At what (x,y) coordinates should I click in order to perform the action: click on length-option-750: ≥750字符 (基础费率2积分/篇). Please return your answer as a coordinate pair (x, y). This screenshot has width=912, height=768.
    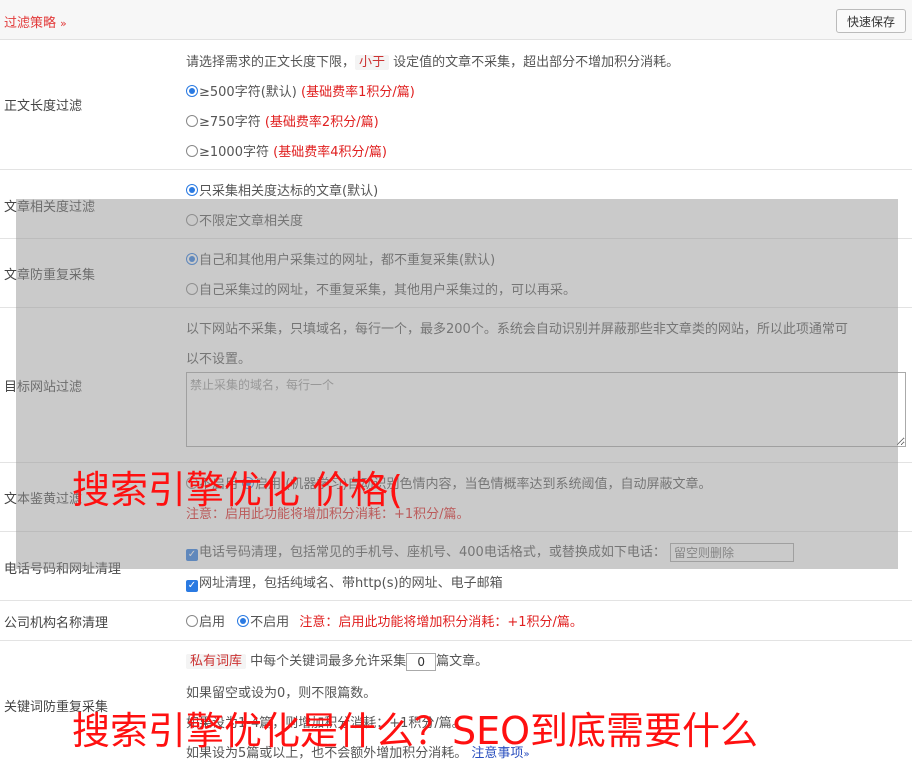
    Looking at the image, I should click on (282, 120).